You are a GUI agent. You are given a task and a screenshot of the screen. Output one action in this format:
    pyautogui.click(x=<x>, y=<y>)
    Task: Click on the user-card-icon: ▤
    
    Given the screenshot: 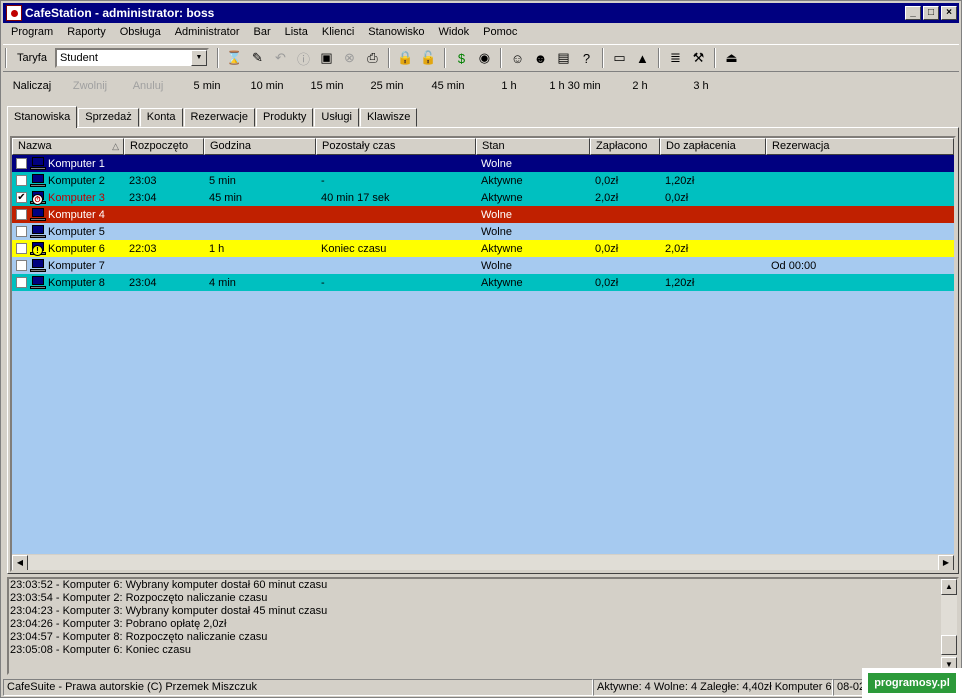 What is the action you would take?
    pyautogui.click(x=563, y=58)
    